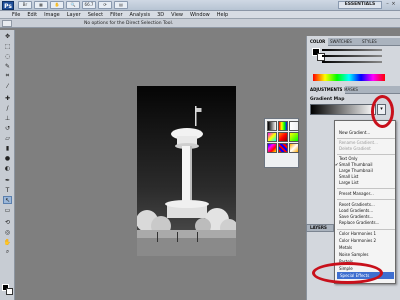  Describe the element at coordinates (272, 126) in the screenshot. I see `gradient-swatch-black-white` at that location.